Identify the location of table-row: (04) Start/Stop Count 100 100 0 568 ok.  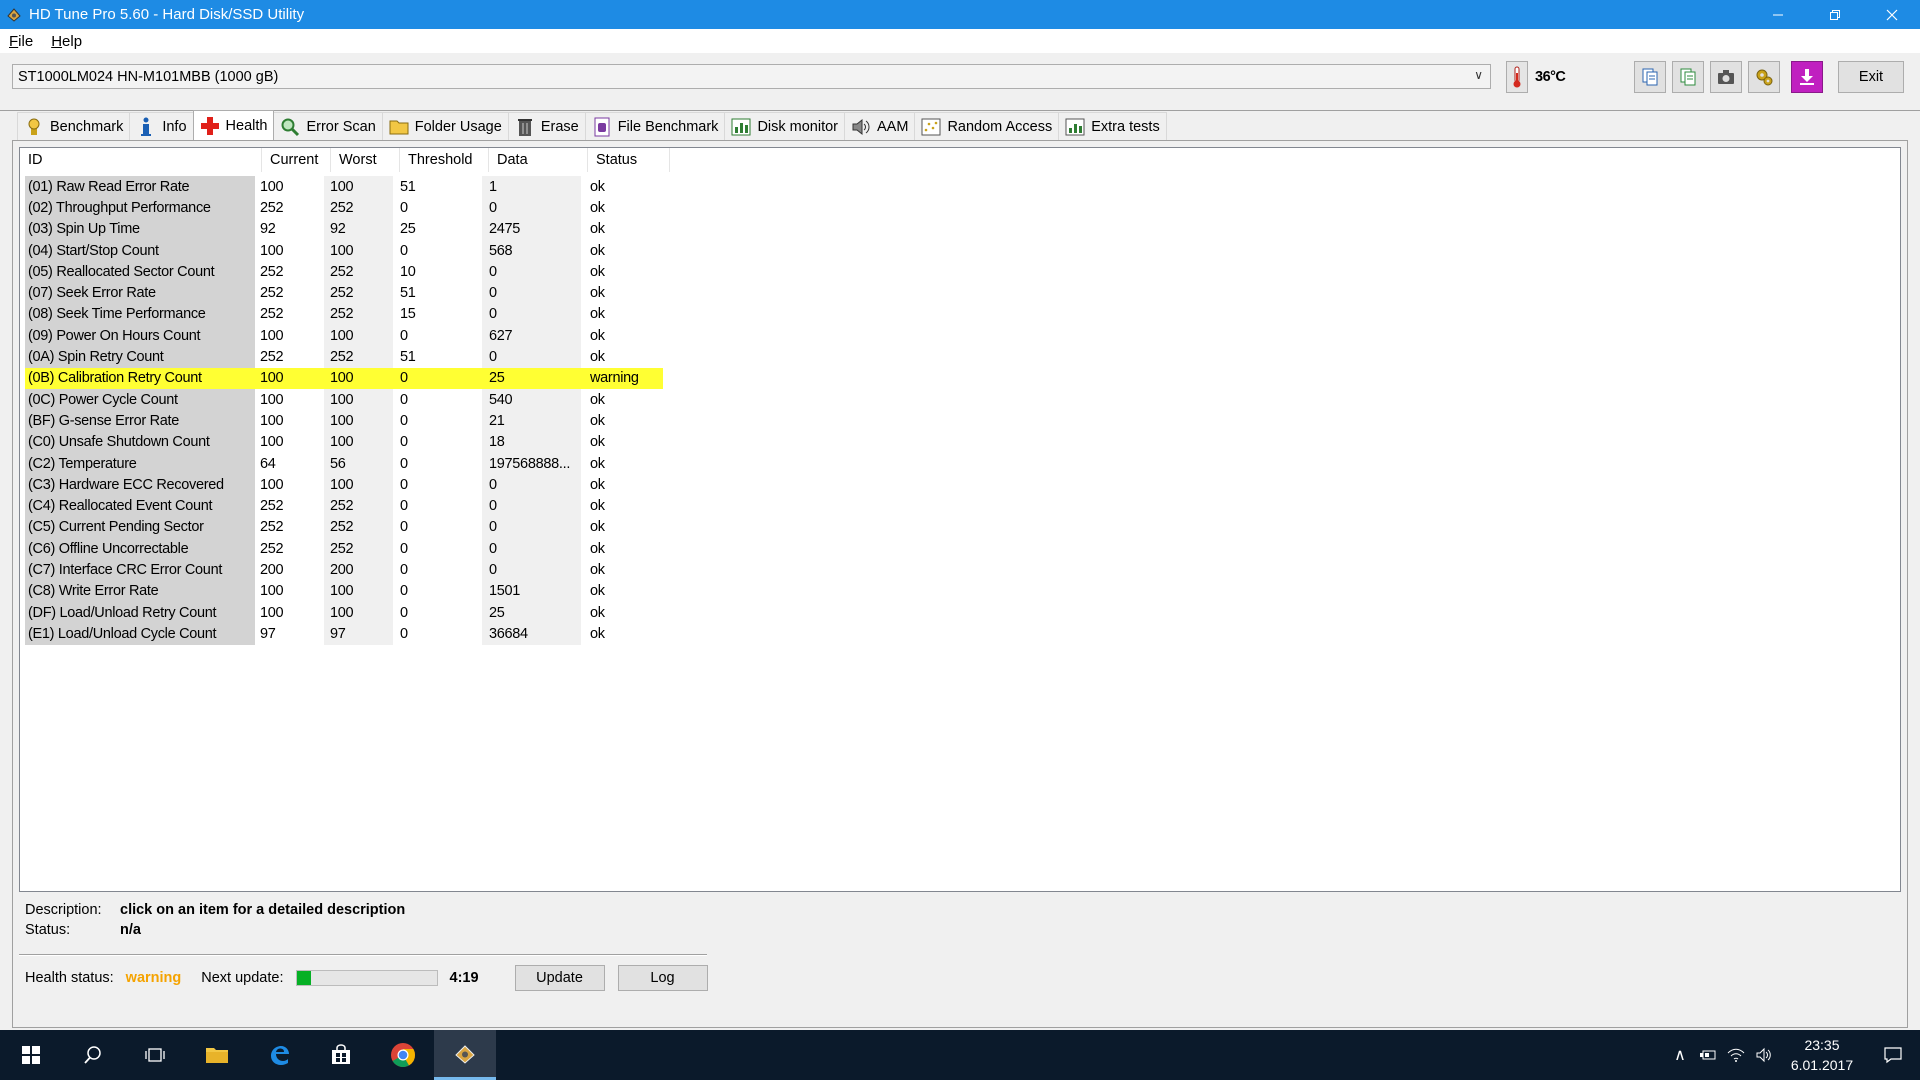
(344, 250).